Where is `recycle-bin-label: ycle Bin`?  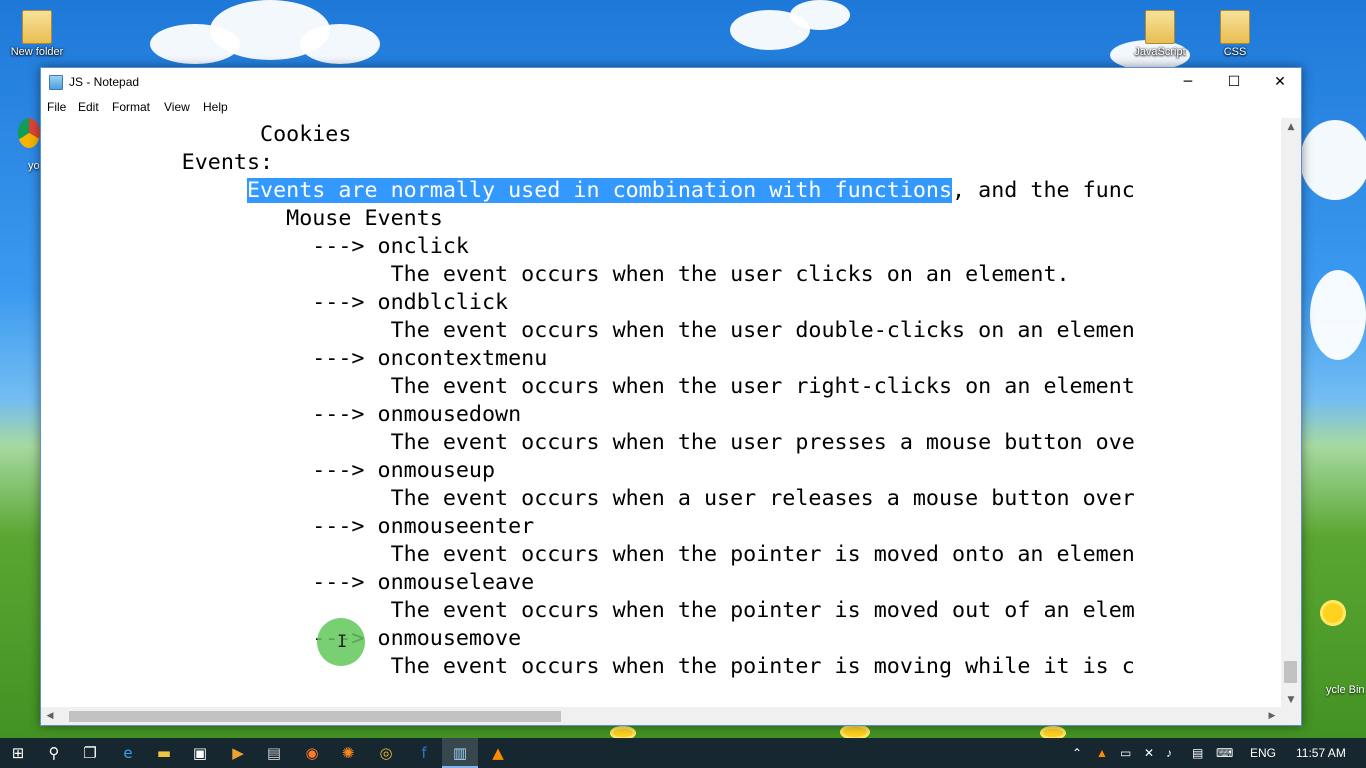
recycle-bin-label: ycle Bin is located at coordinates (1345, 690).